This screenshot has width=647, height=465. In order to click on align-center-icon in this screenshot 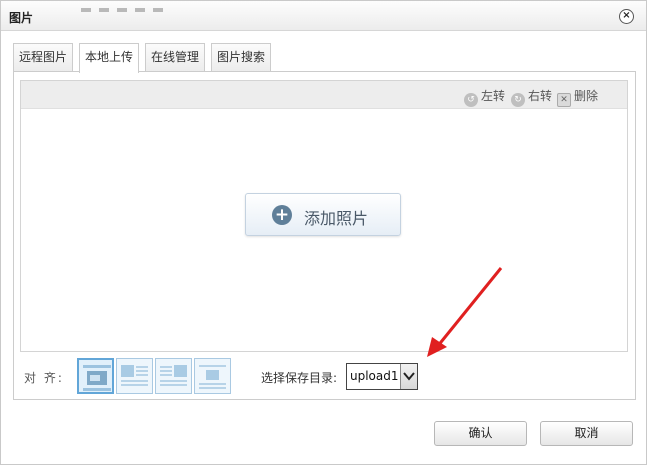, I will do `click(212, 377)`.